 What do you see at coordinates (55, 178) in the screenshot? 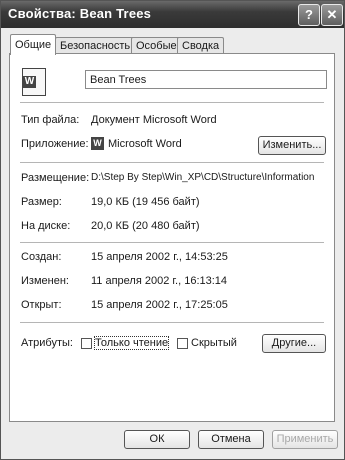
I see `location-label: Размещение:` at bounding box center [55, 178].